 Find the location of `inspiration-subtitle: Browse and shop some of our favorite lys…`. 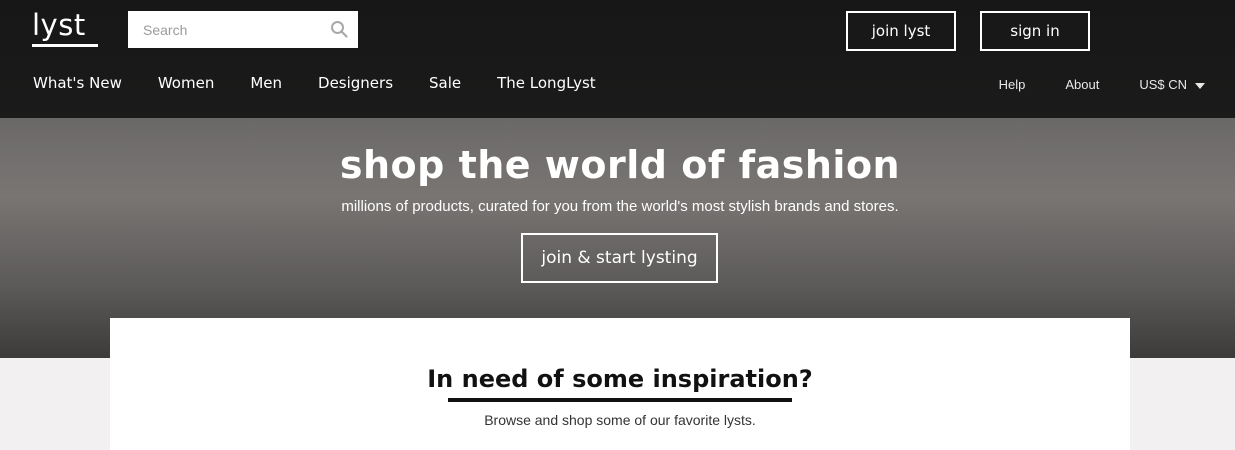

inspiration-subtitle: Browse and shop some of our favorite lys… is located at coordinates (620, 420).